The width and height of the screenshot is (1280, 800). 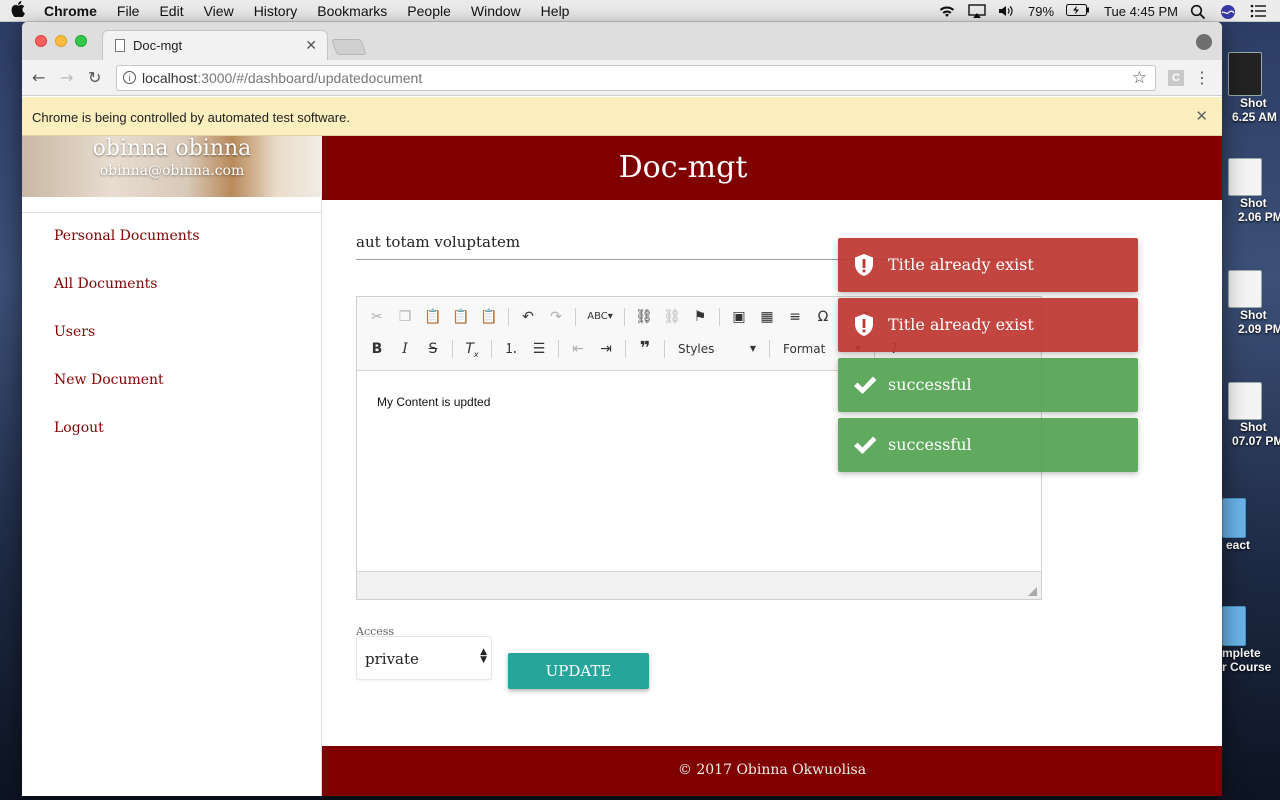 What do you see at coordinates (1229, 11) in the screenshot?
I see `siri-icon` at bounding box center [1229, 11].